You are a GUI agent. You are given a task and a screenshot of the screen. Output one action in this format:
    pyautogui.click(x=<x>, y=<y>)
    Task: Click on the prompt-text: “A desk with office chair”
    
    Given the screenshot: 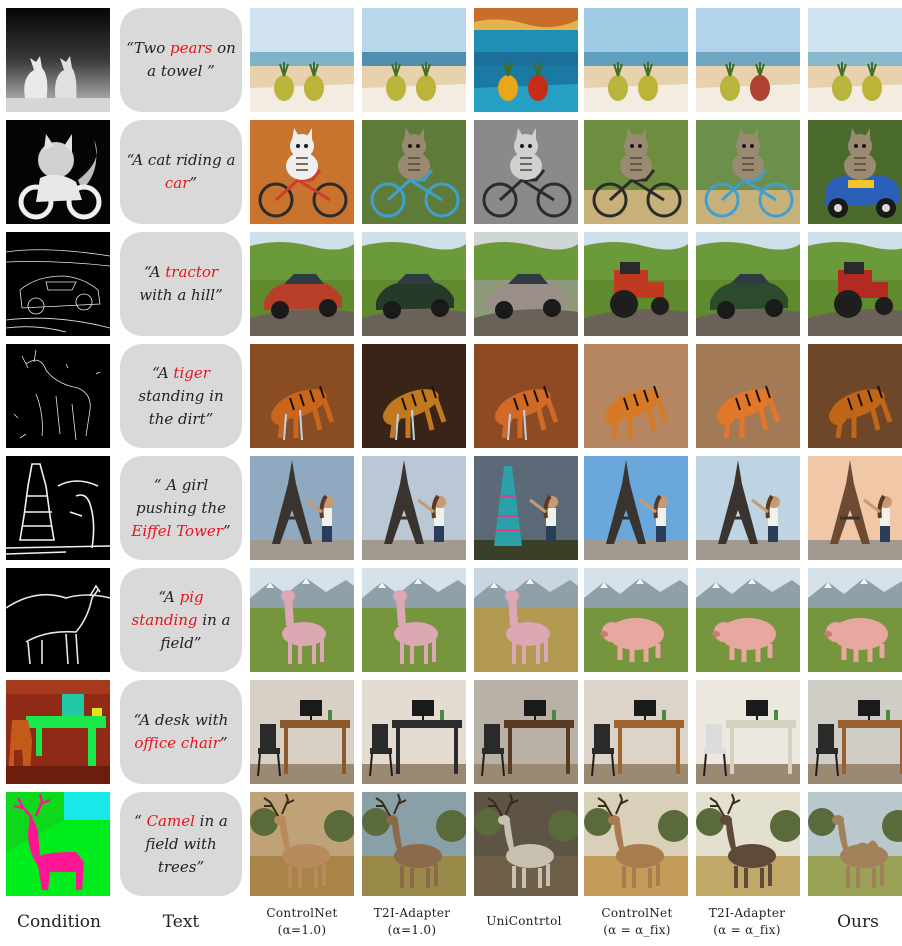 What is the action you would take?
    pyautogui.click(x=181, y=732)
    